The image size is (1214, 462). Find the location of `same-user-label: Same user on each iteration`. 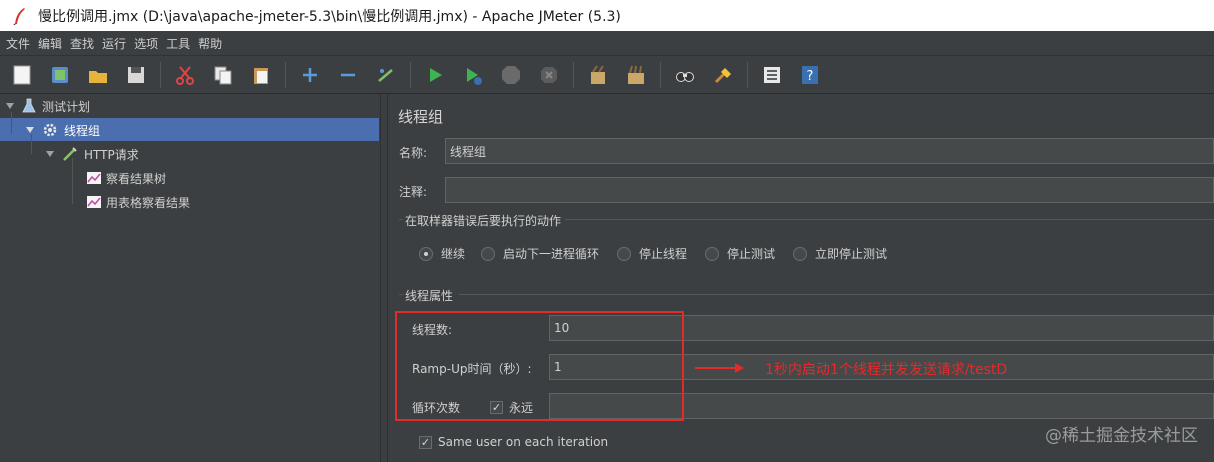

same-user-label: Same user on each iteration is located at coordinates (523, 442).